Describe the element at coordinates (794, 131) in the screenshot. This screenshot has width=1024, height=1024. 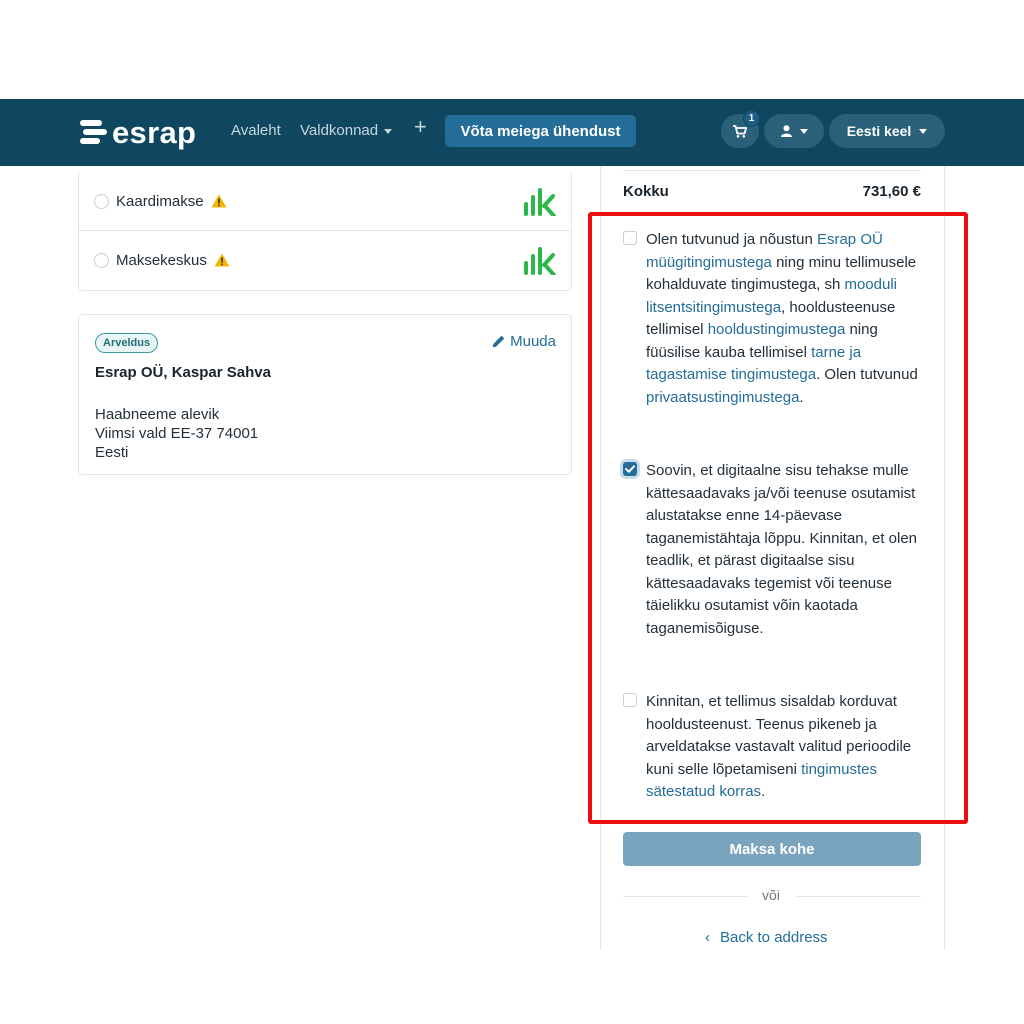
I see `user-menu-button` at that location.